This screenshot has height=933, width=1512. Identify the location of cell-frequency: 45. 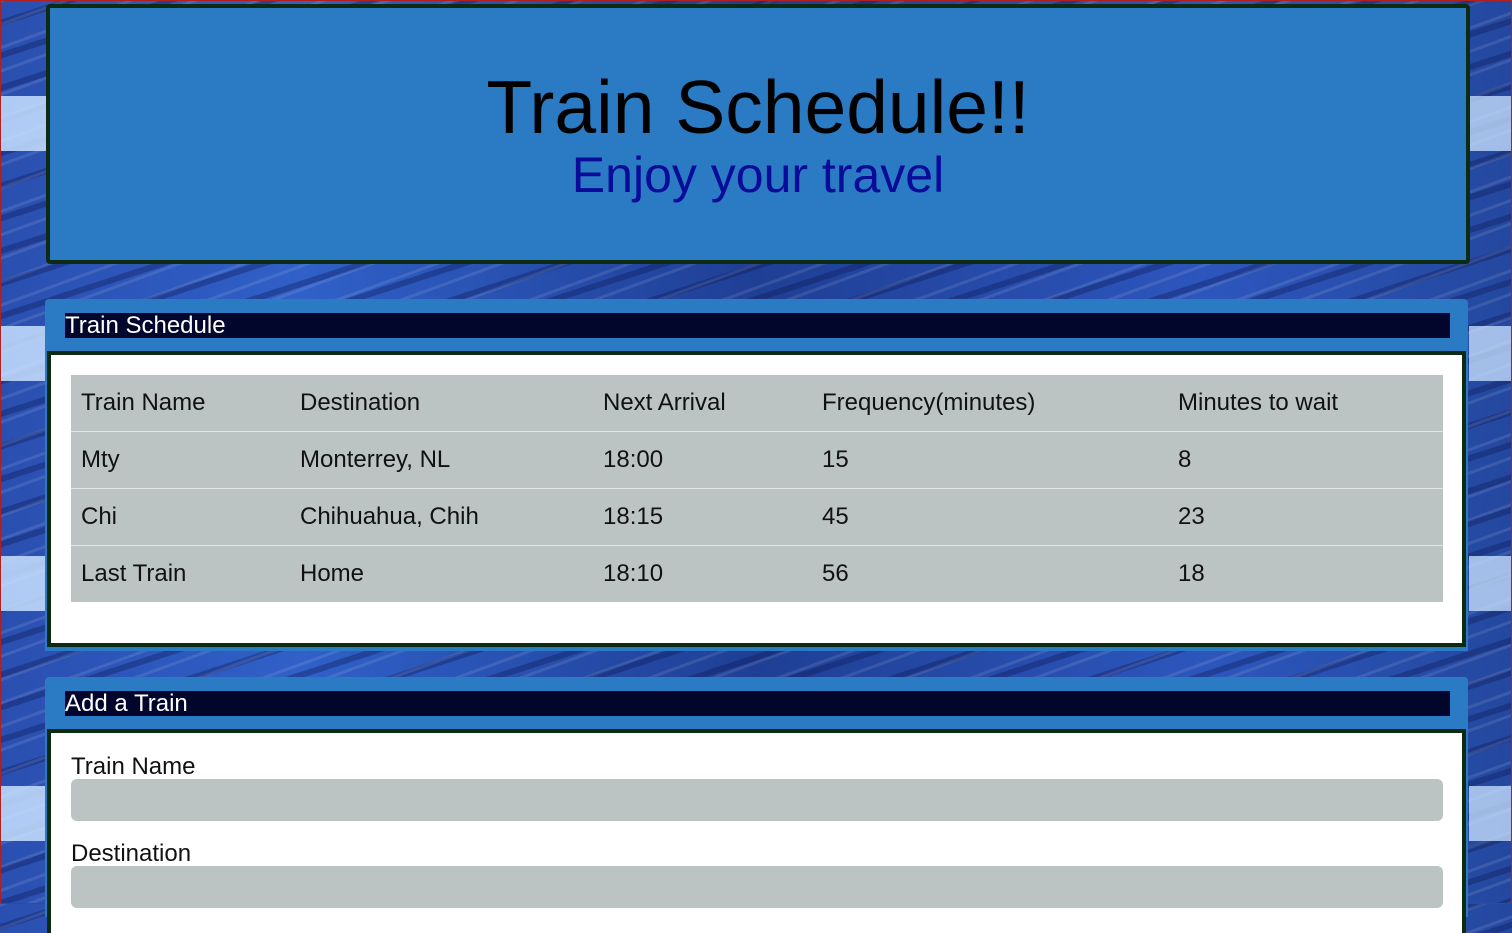
(990, 517).